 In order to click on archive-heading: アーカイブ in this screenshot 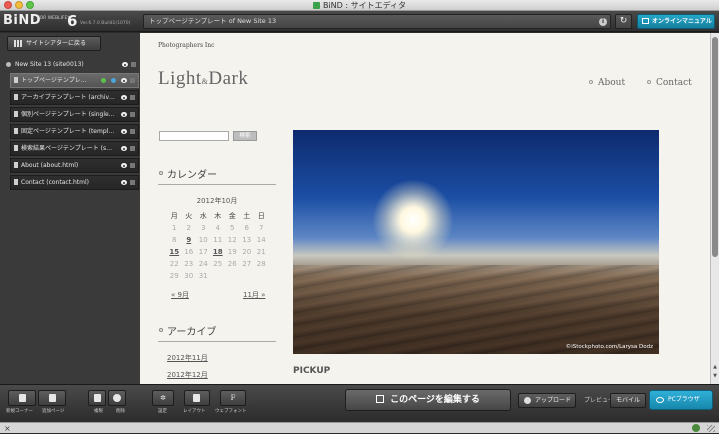, I will do `click(217, 332)`.